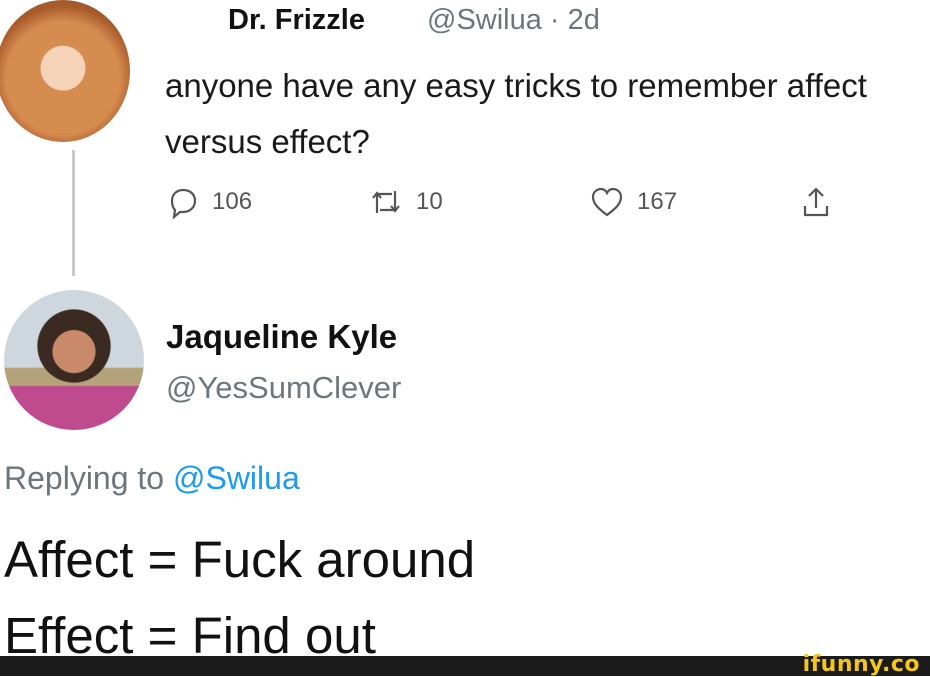 This screenshot has width=930, height=677. I want to click on share-icon, so click(816, 202).